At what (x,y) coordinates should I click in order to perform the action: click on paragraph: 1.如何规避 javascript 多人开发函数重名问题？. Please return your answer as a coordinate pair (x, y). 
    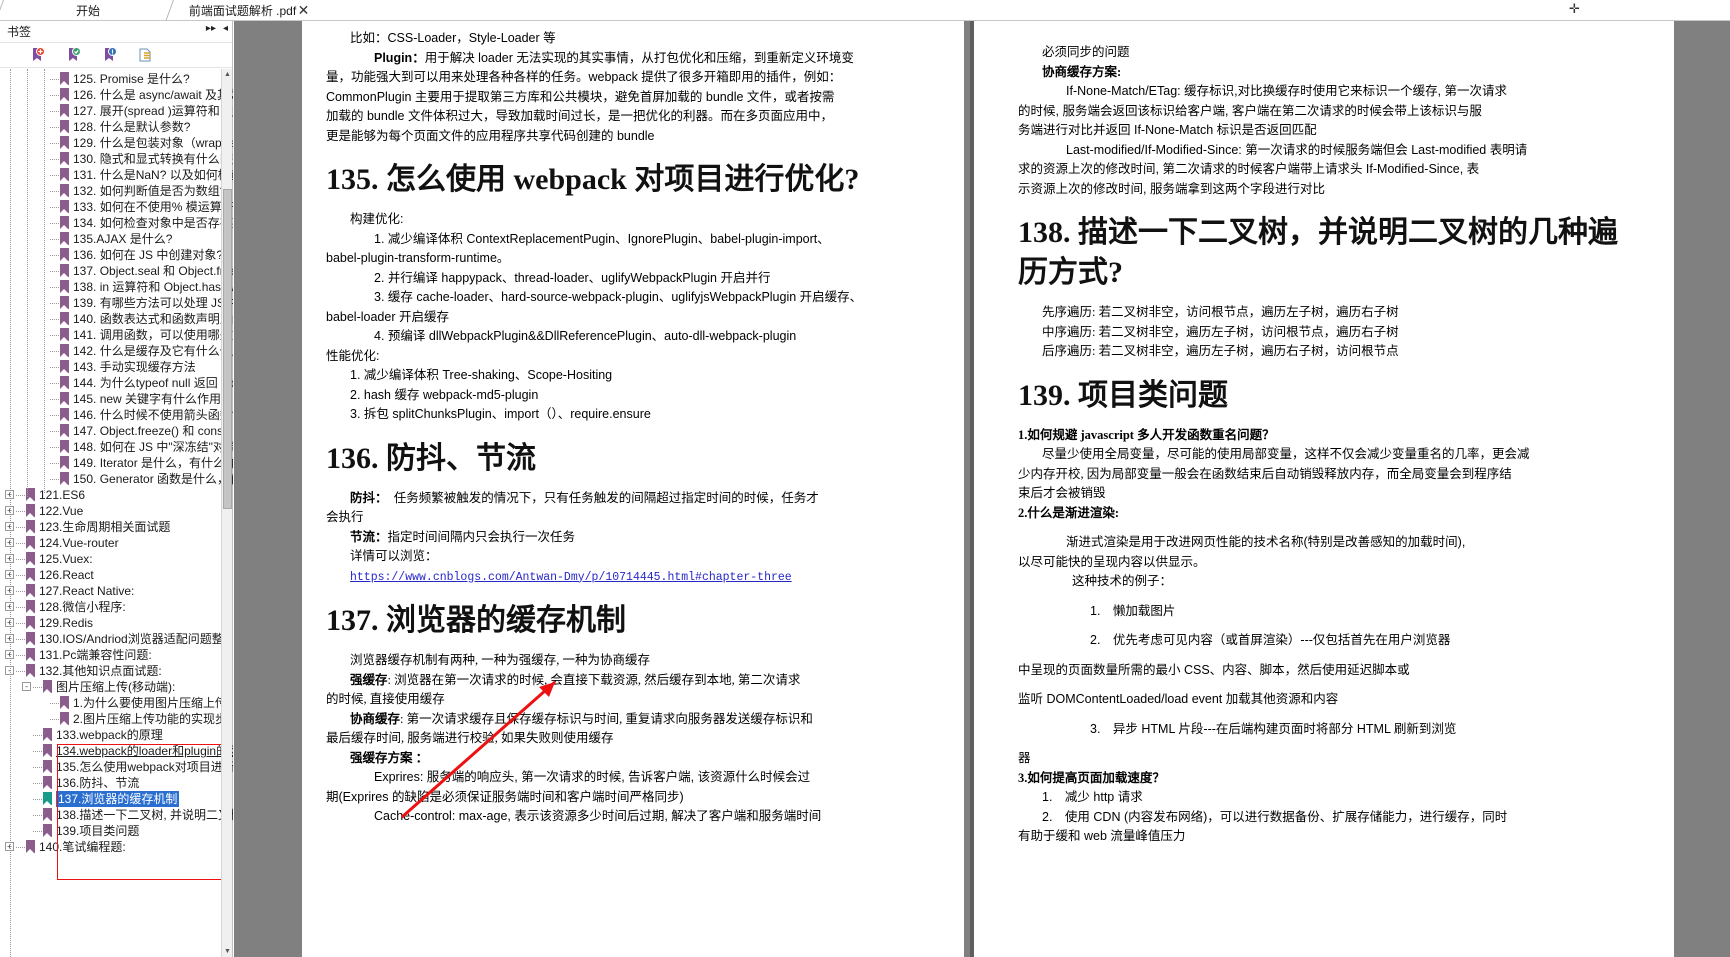
    Looking at the image, I should click on (1331, 436).